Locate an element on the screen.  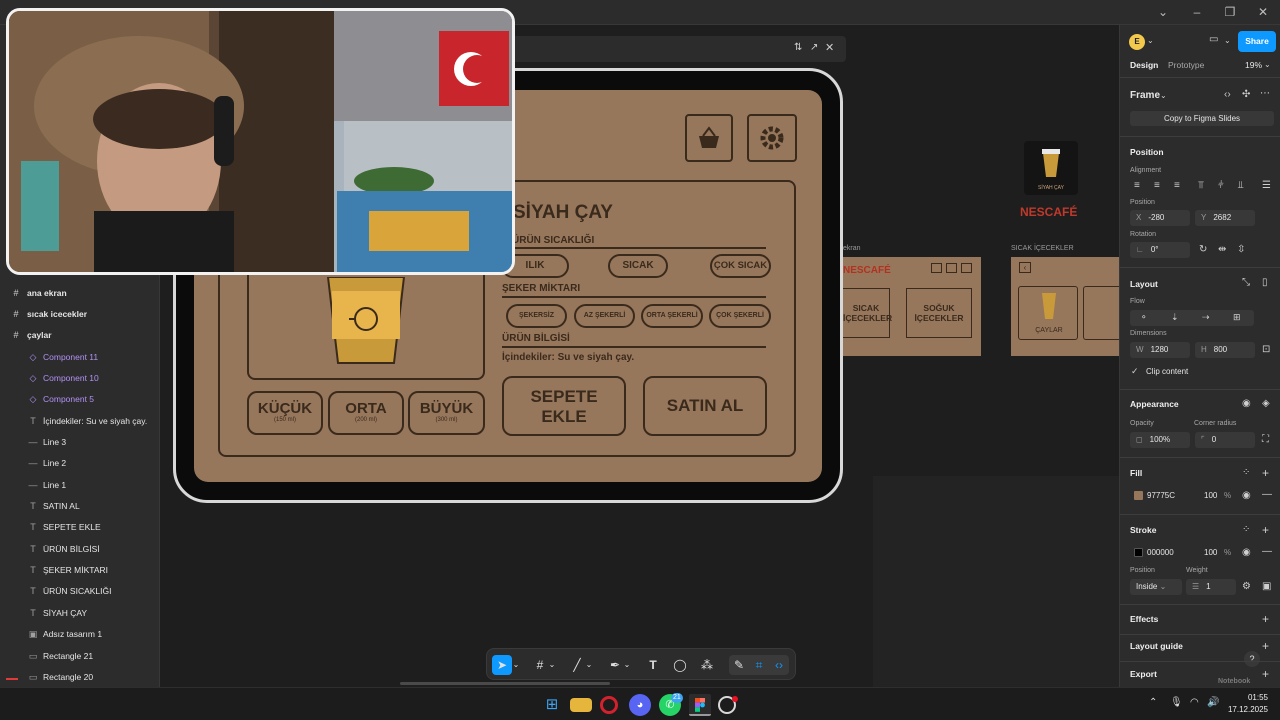
tray-chevron-icon: ⌃ is located at coordinates (1153, 702).